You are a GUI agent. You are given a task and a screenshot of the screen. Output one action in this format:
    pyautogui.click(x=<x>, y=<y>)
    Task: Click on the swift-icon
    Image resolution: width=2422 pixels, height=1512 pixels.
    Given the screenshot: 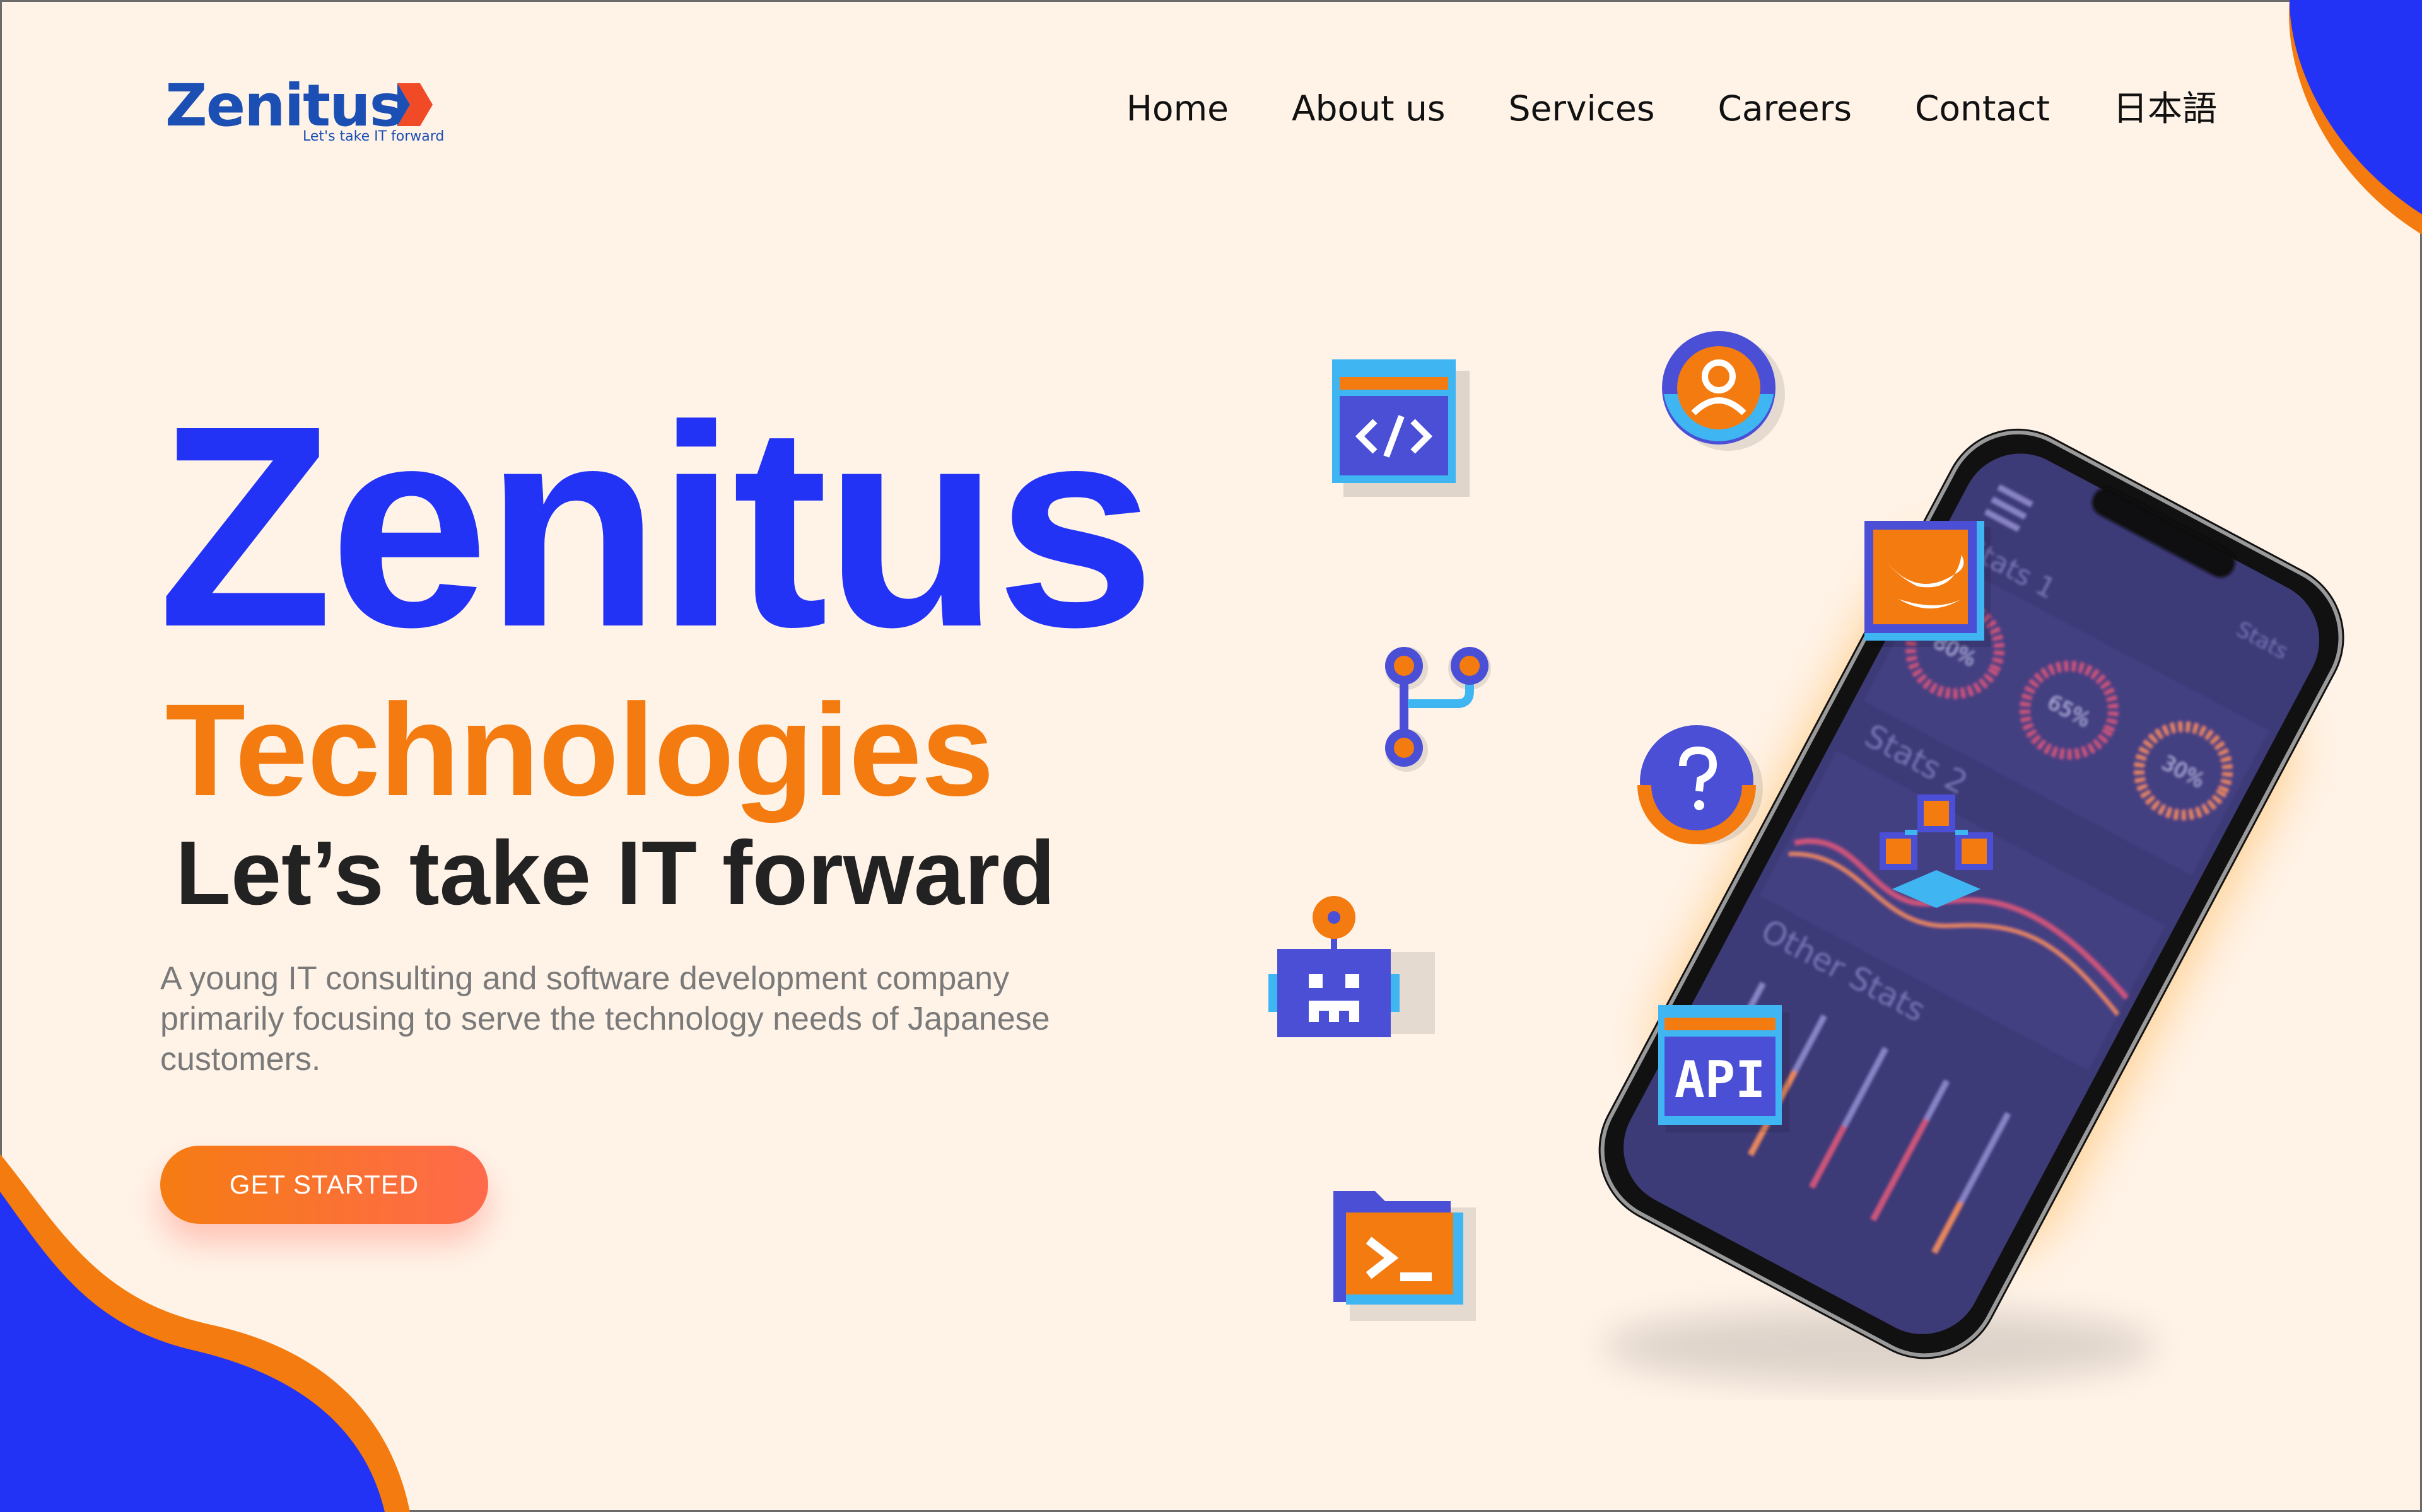 What is the action you would take?
    pyautogui.click(x=1928, y=584)
    